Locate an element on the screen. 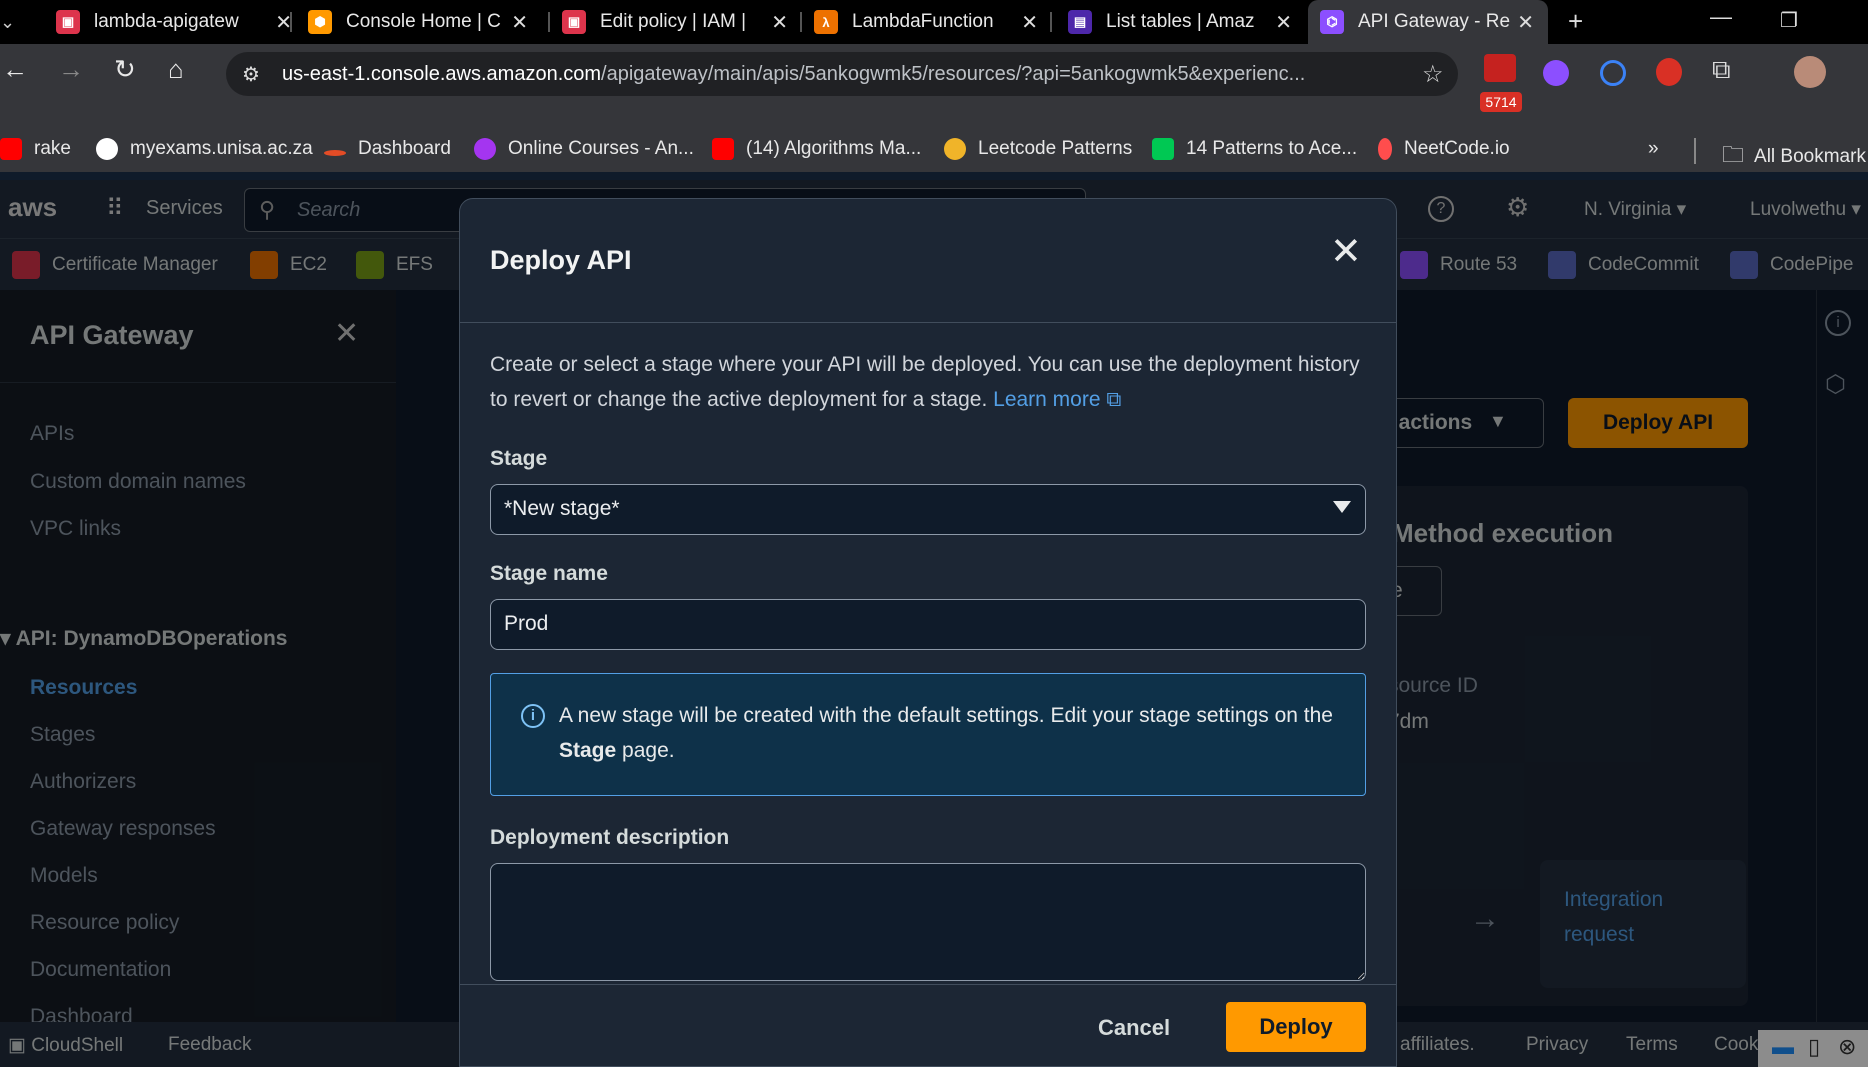  browser-tab-3: ▣ Edit policy | IAM | ✕ is located at coordinates (676, 22).